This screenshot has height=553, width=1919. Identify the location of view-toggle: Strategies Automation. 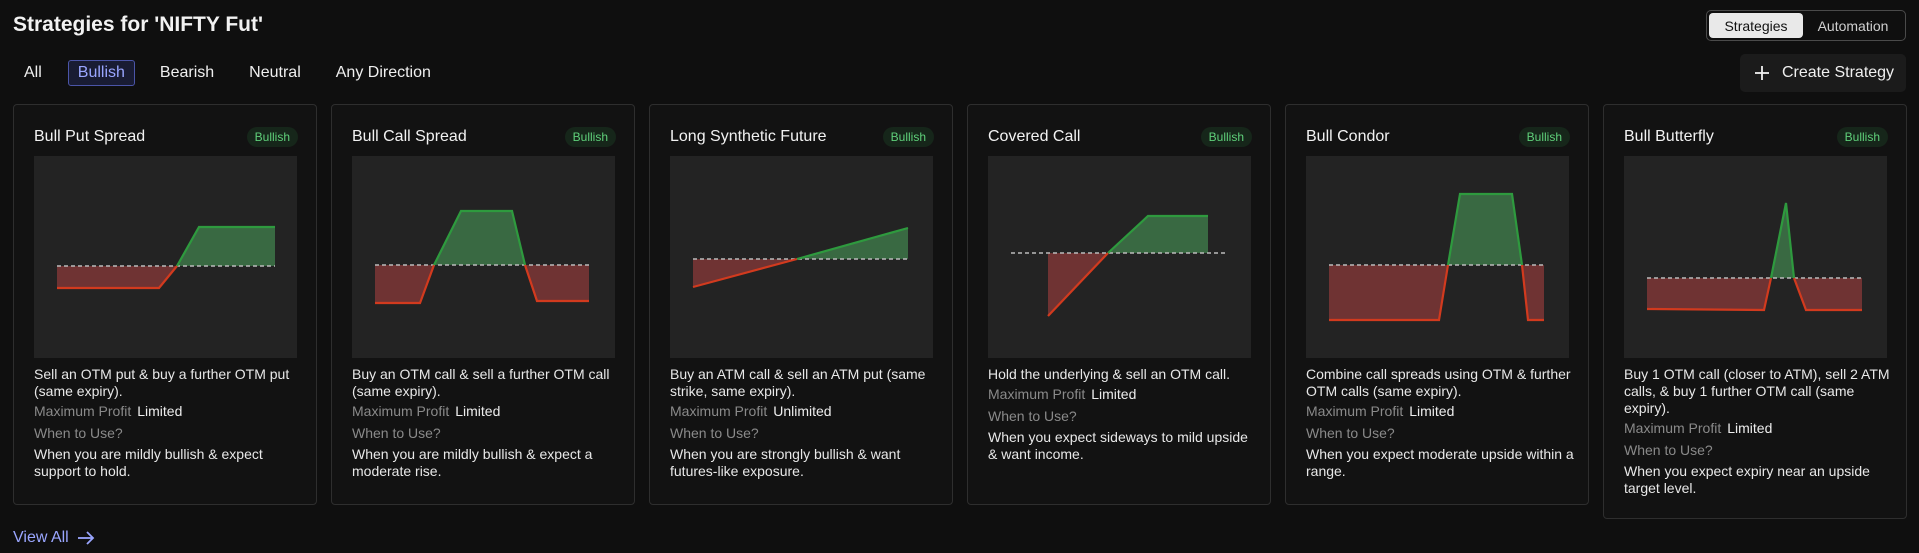
(1806, 25).